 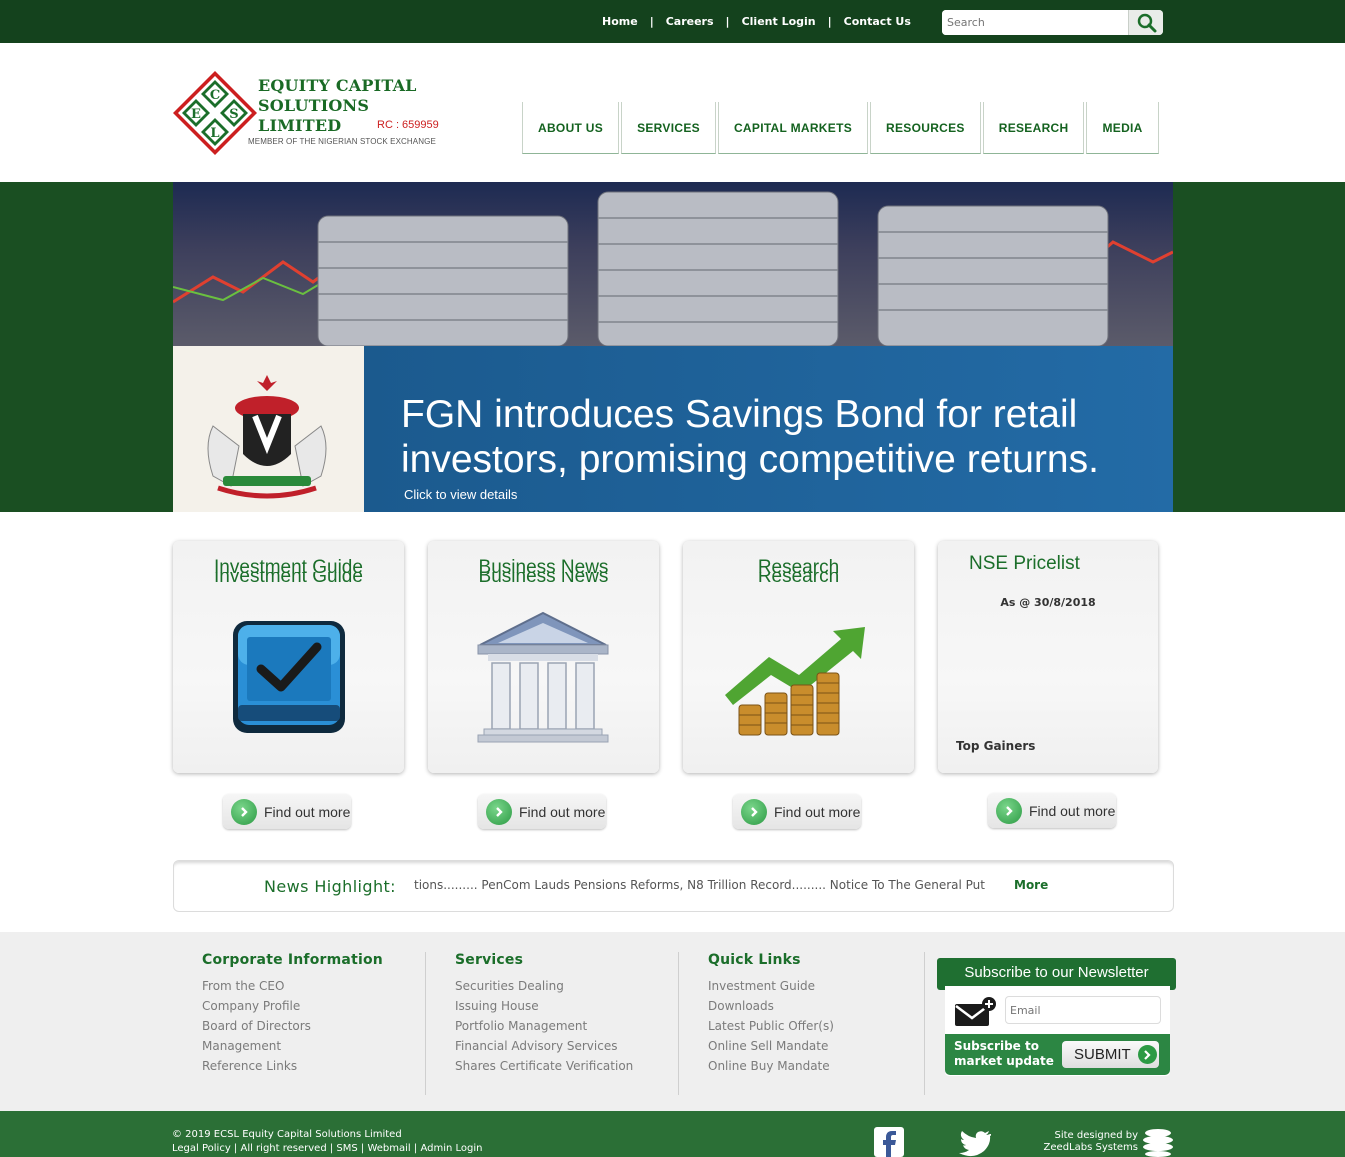 I want to click on subscribe-caption-line1: Subscribe to, so click(x=996, y=1046).